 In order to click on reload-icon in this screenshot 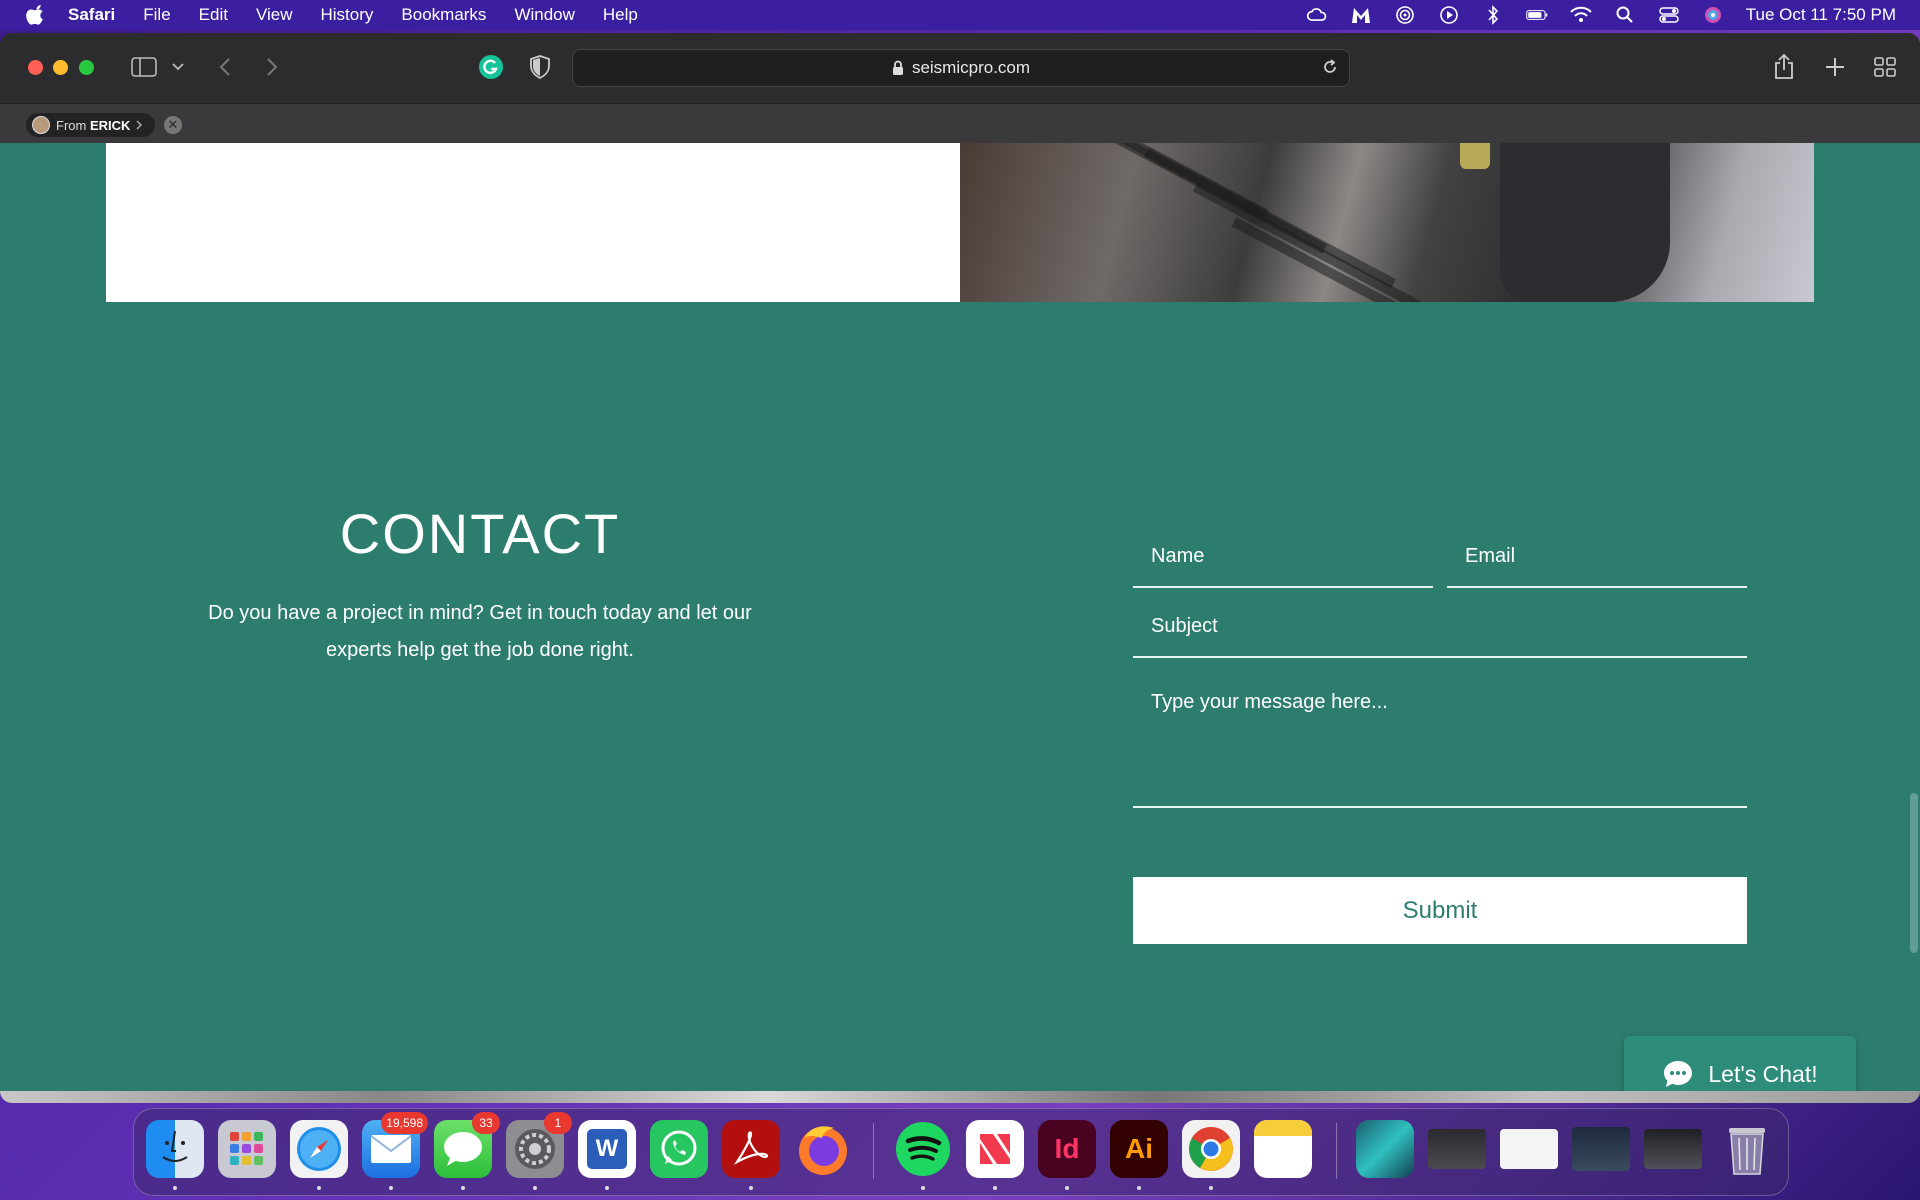, I will do `click(1330, 67)`.